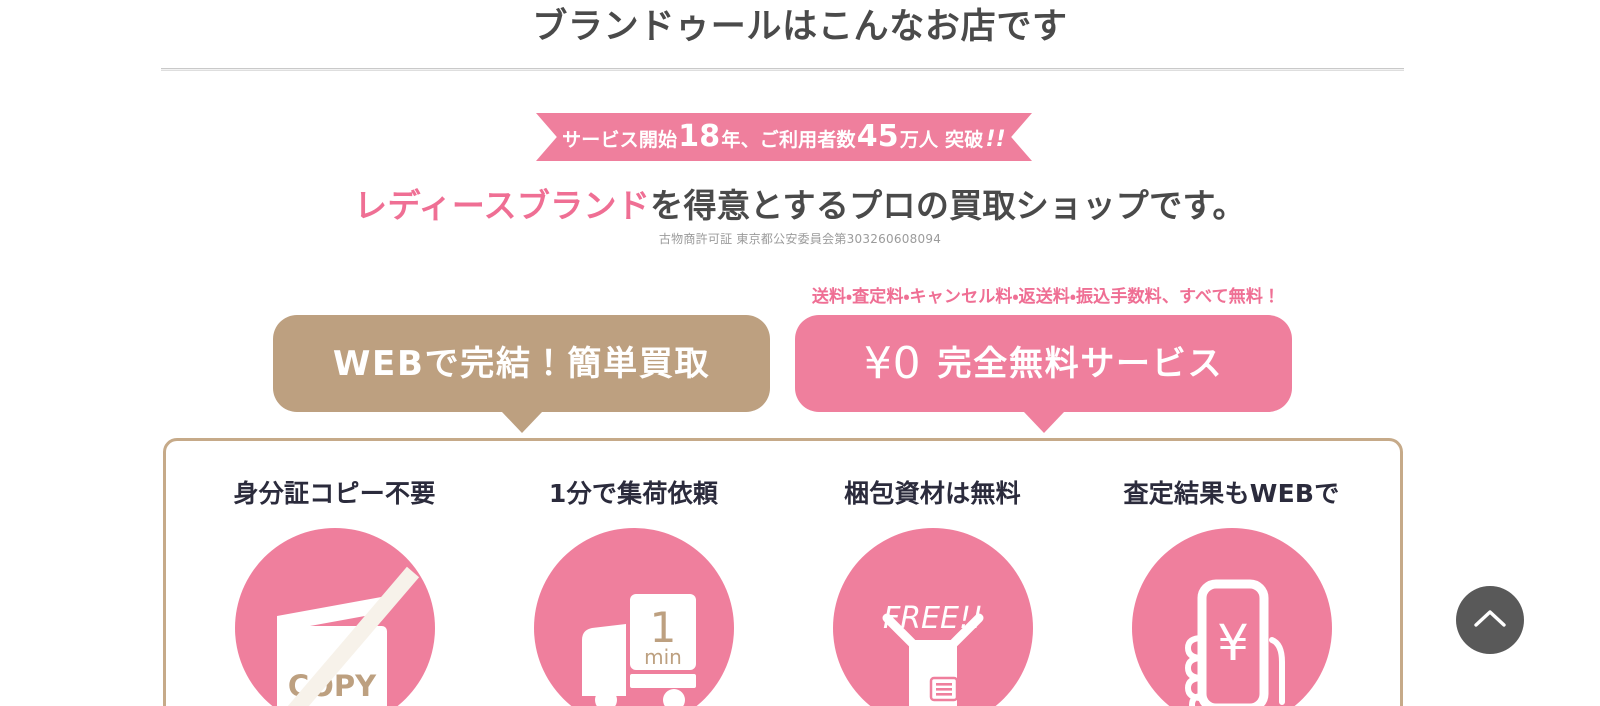  I want to click on bubble-yen-amount: ¥0, so click(892, 363).